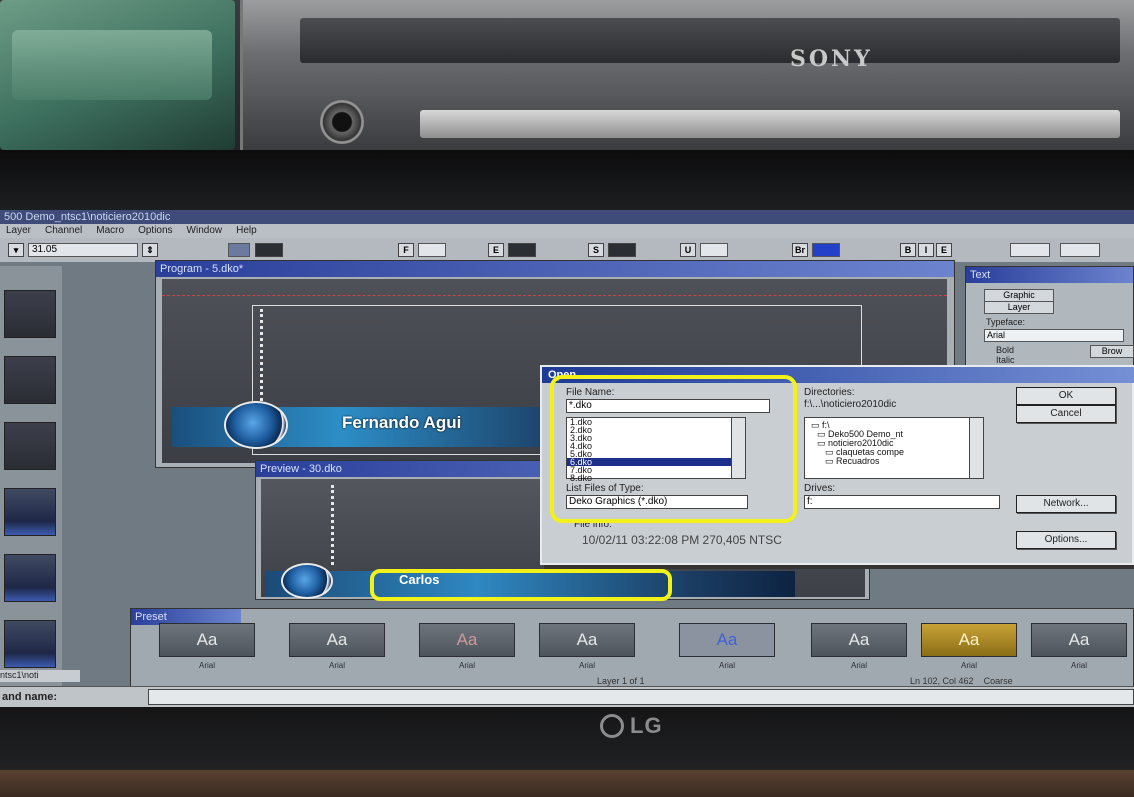 This screenshot has height=797, width=1134. What do you see at coordinates (18, 231) in the screenshot?
I see `menu-layer: Layer` at bounding box center [18, 231].